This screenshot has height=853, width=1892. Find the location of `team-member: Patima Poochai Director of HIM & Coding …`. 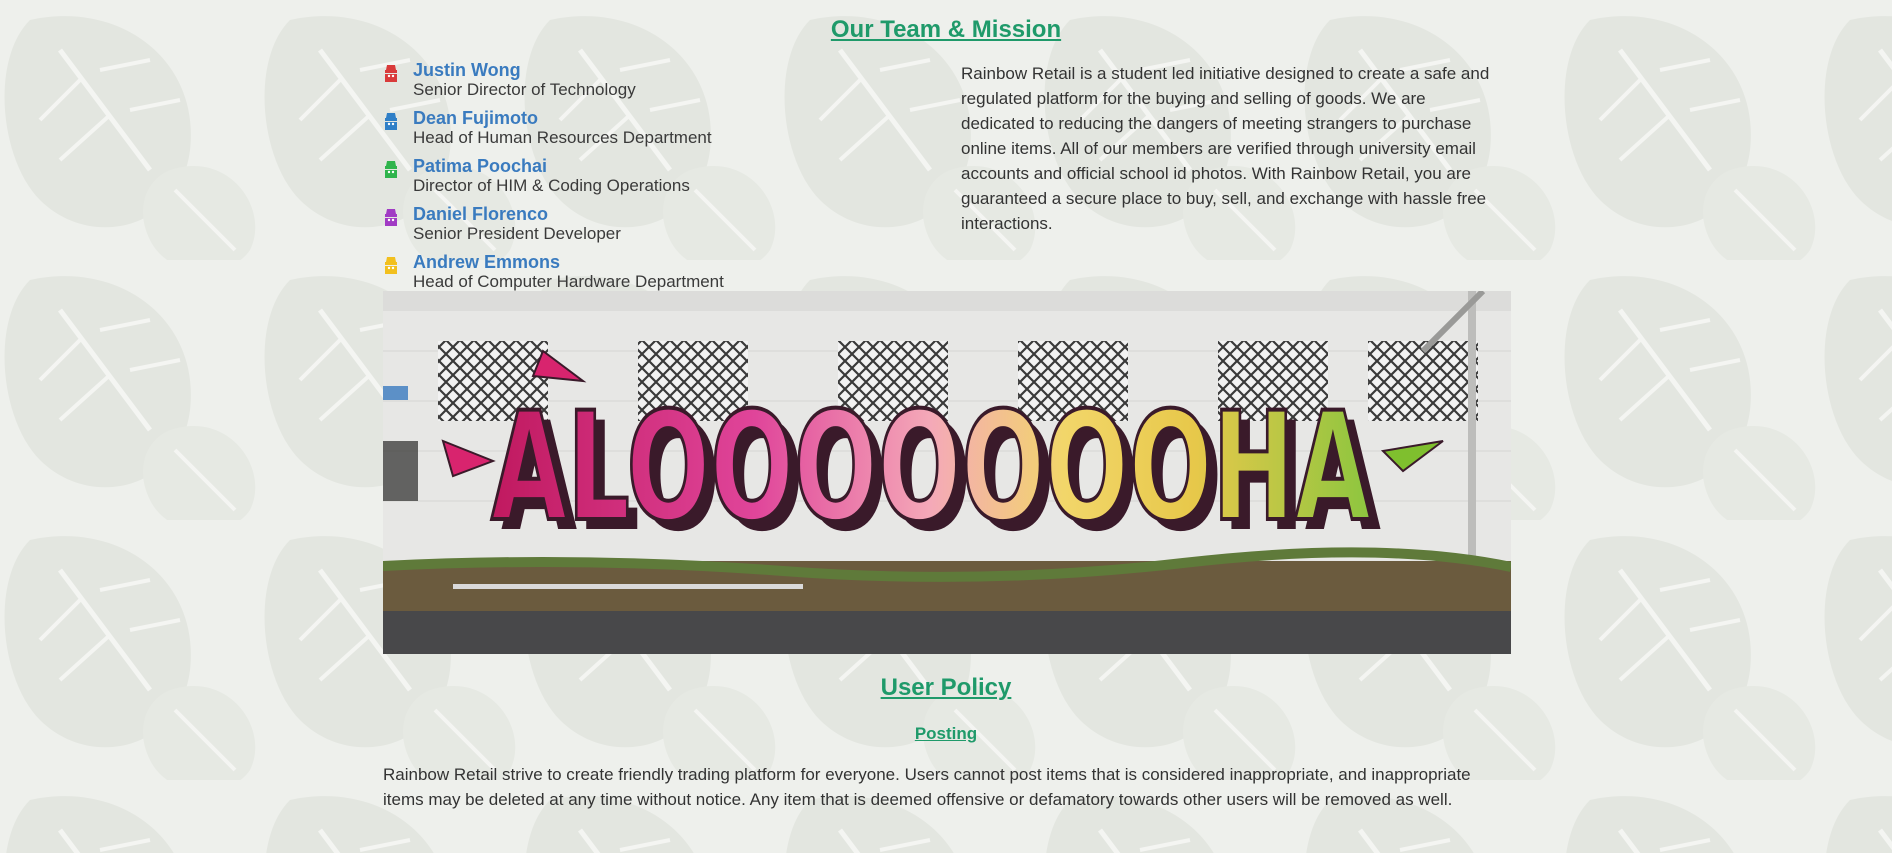

team-member: Patima Poochai Director of HIM & Coding … is located at coordinates (643, 180).